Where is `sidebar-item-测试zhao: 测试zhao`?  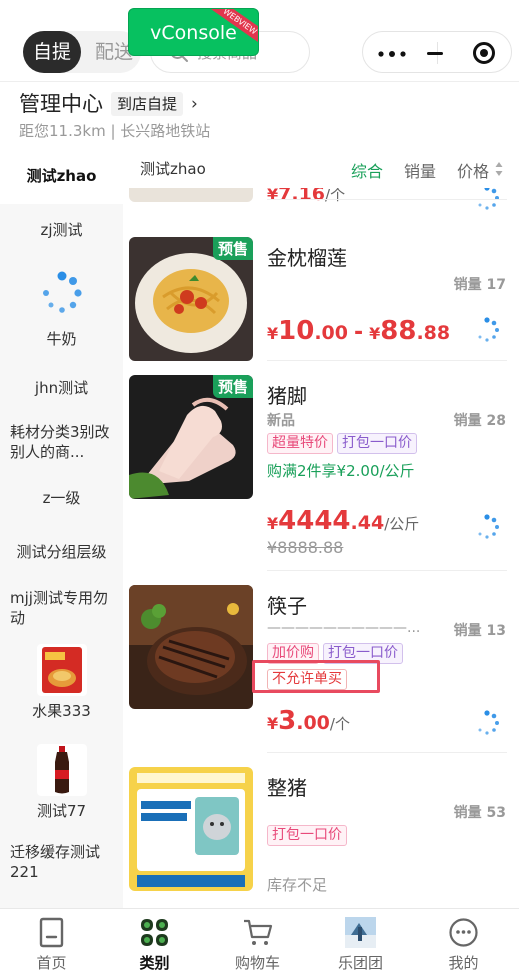 sidebar-item-测试zhao: 测试zhao is located at coordinates (61, 176).